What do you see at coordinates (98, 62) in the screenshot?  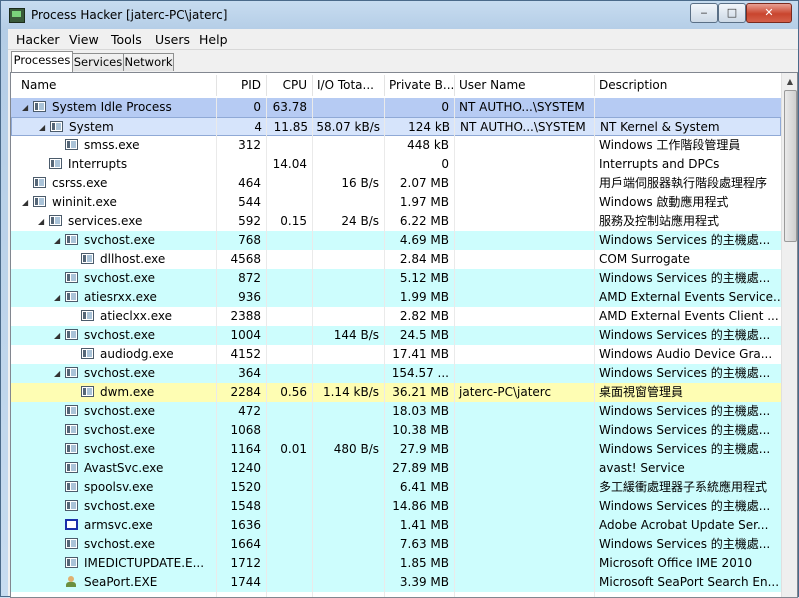 I see `tab-services: Services` at bounding box center [98, 62].